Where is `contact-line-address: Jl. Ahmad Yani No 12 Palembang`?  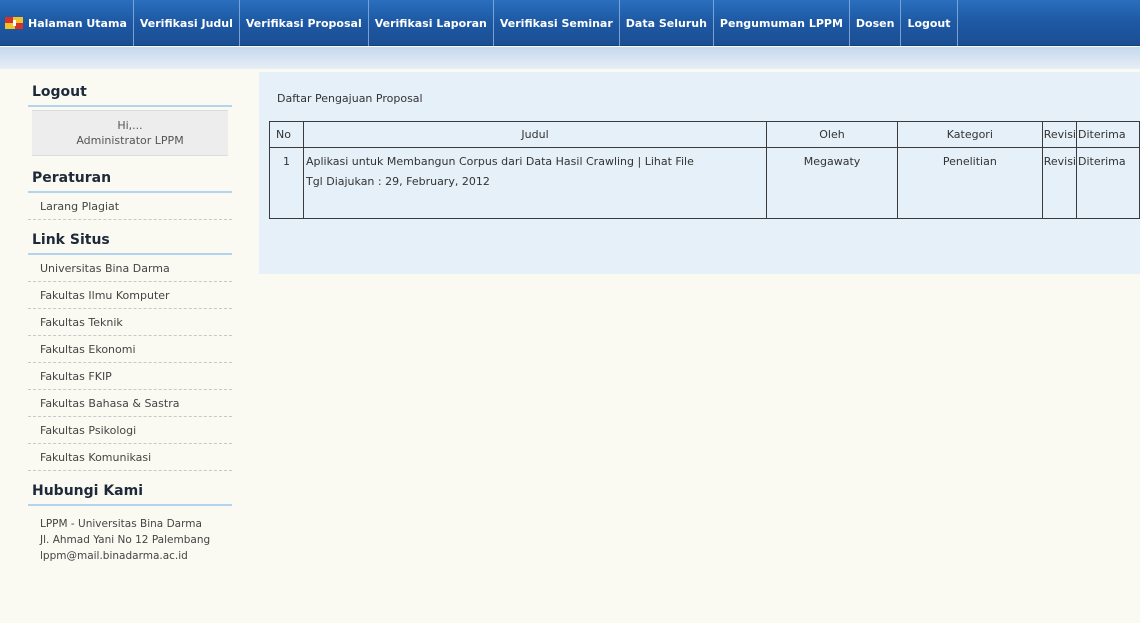
contact-line-address: Jl. Ahmad Yani No 12 Palembang is located at coordinates (125, 540).